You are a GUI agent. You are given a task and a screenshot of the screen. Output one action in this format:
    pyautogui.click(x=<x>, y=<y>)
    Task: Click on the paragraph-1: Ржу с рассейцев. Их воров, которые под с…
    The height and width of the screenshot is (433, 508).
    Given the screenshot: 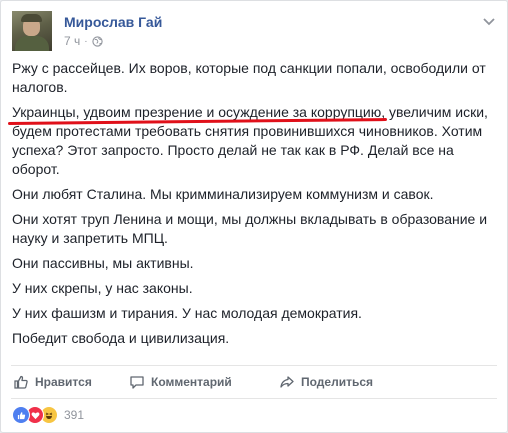 What is the action you would take?
    pyautogui.click(x=249, y=77)
    